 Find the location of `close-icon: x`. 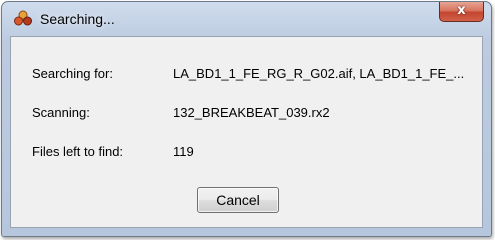

close-icon: x is located at coordinates (461, 10).